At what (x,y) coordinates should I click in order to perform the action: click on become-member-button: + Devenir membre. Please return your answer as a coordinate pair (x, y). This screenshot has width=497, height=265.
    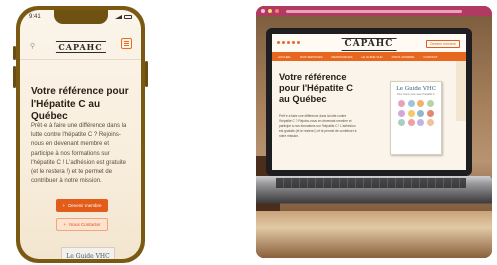
    Looking at the image, I should click on (82, 205).